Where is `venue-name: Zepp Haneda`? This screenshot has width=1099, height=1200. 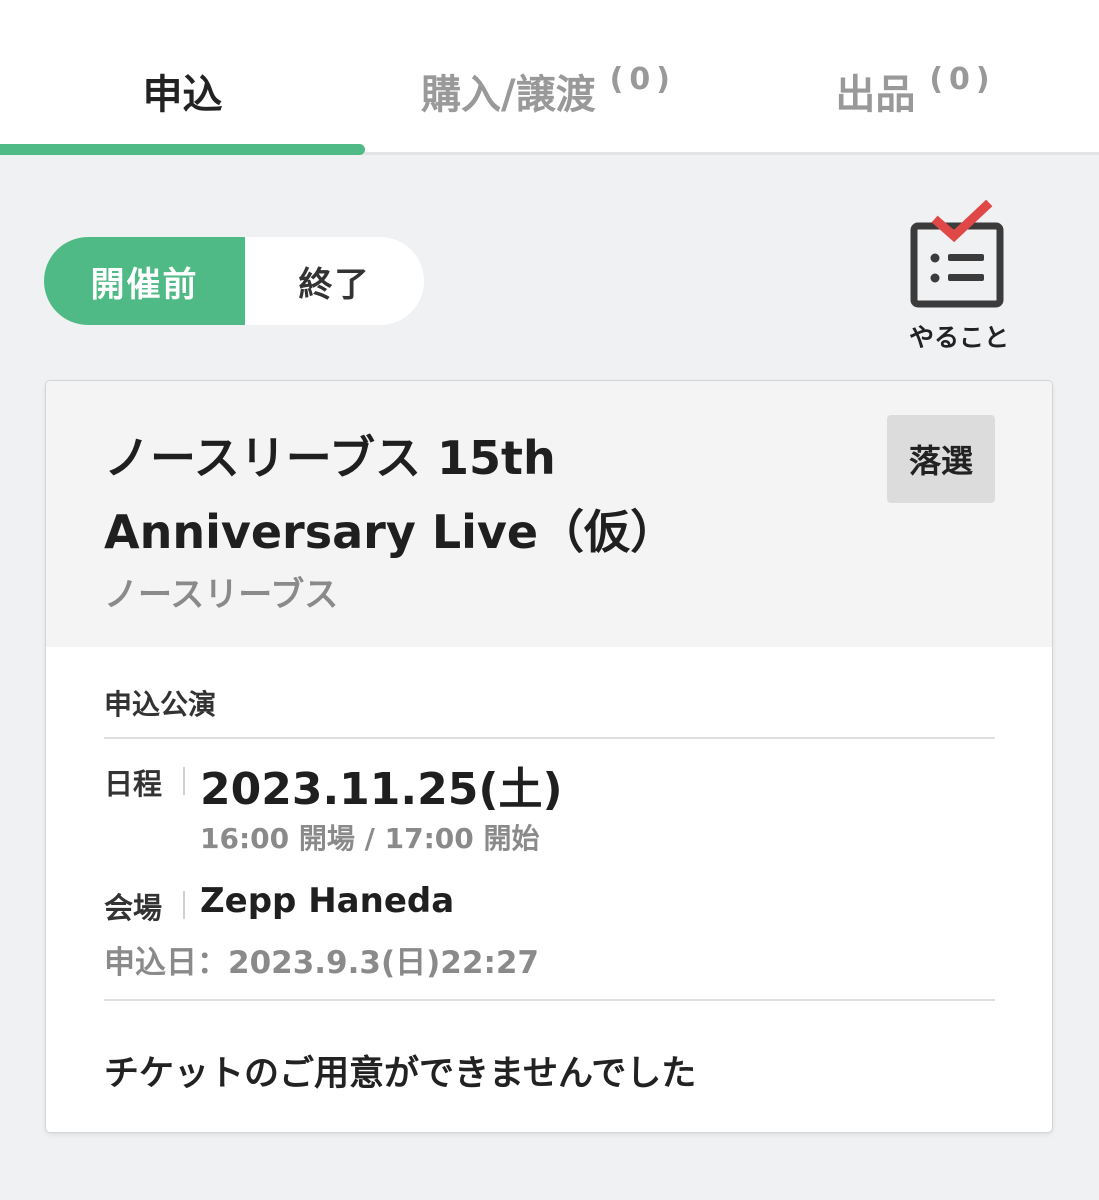 venue-name: Zepp Haneda is located at coordinates (327, 901).